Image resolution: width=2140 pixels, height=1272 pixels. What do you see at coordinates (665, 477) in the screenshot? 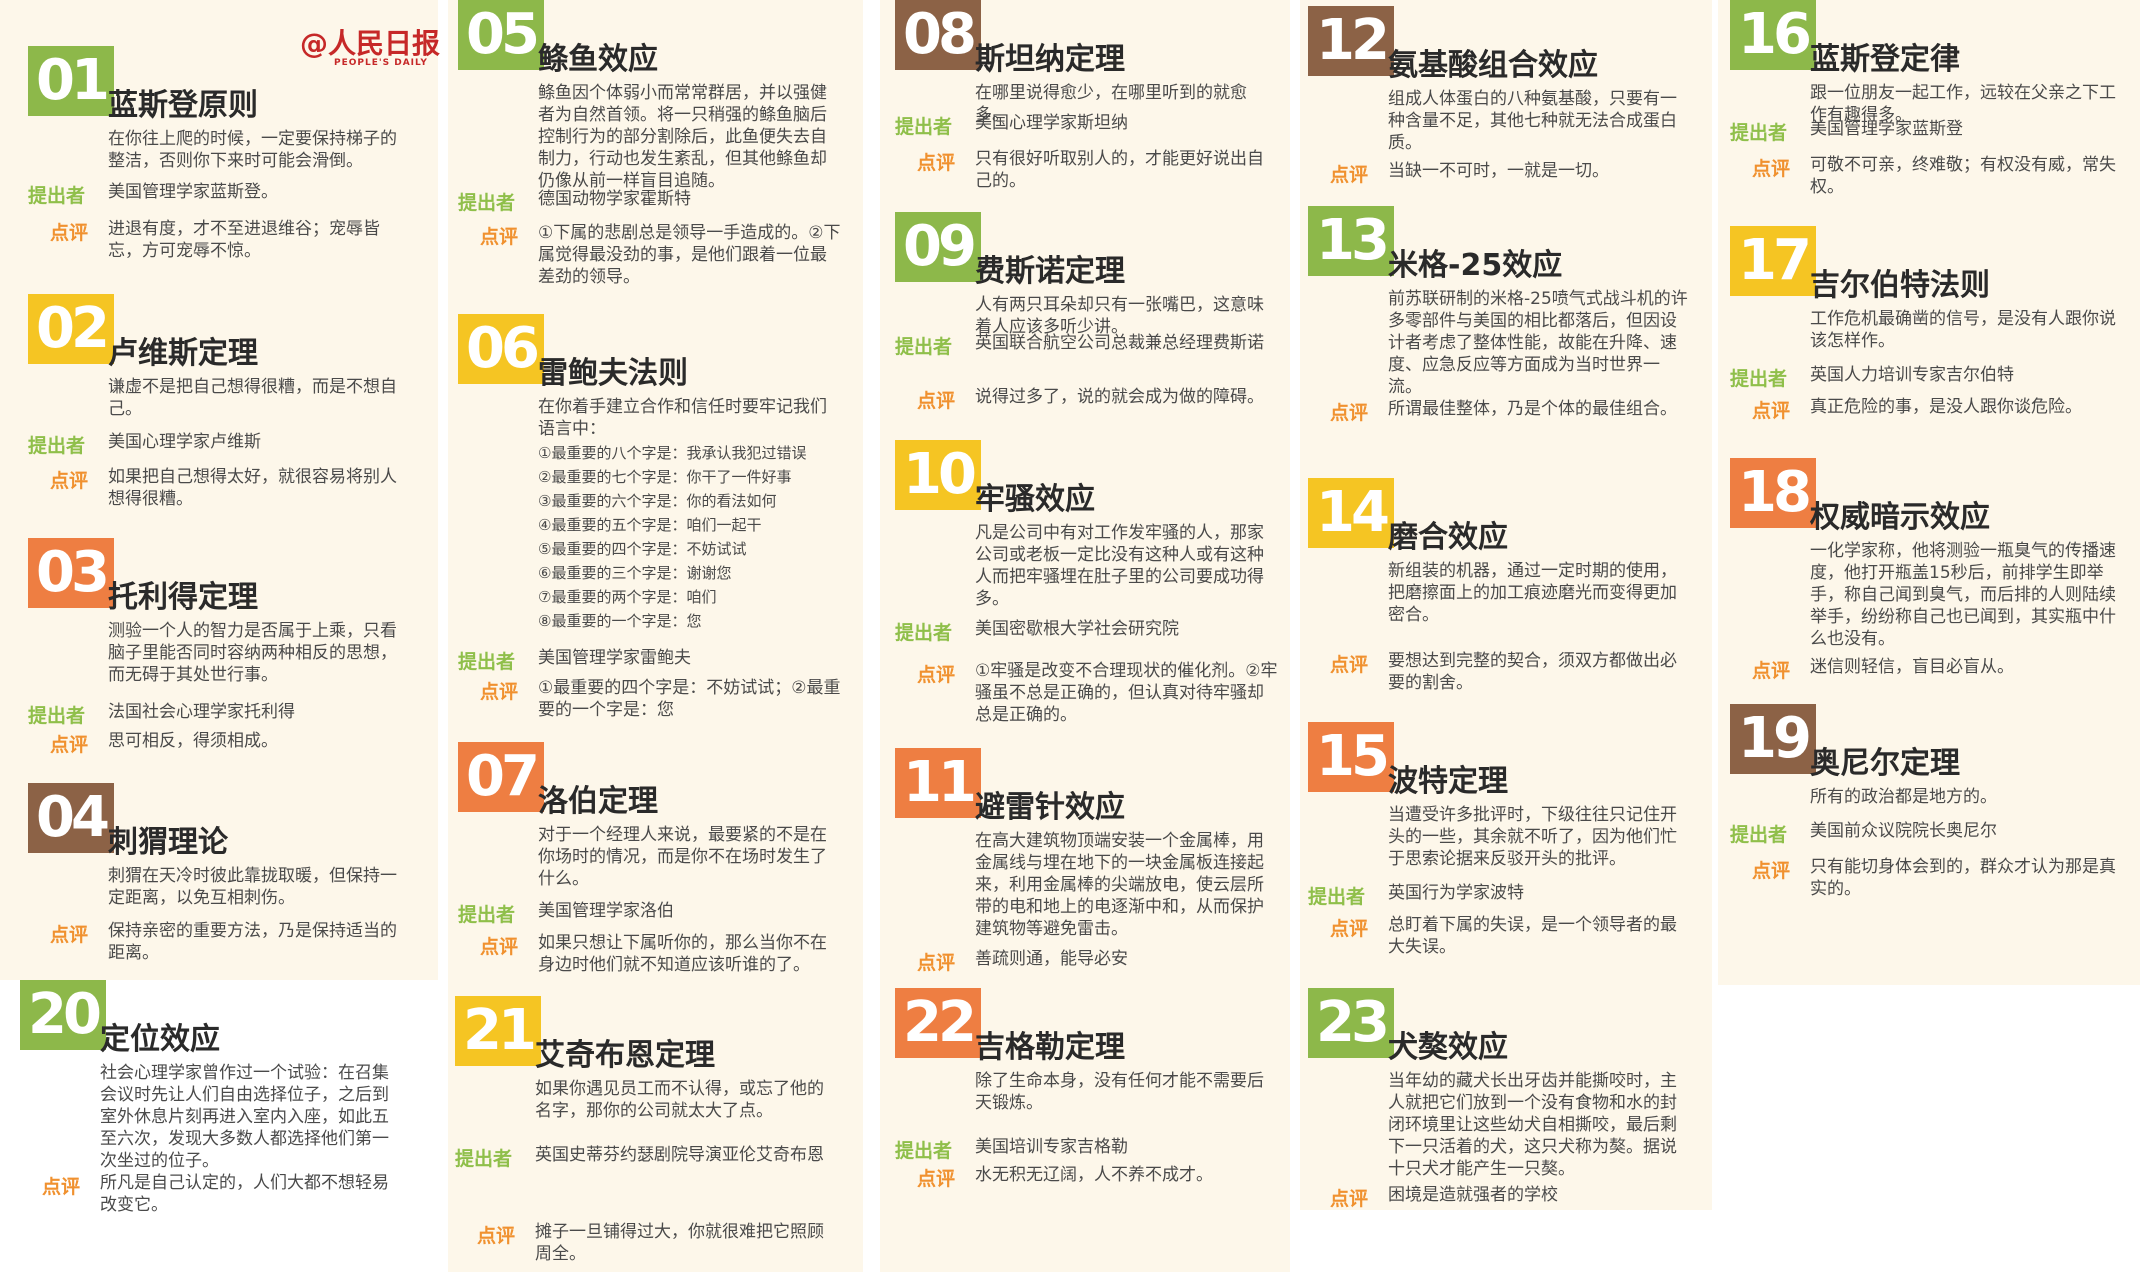
I see `law-list-item: ②最重要的七个字是：你干了一件好事` at bounding box center [665, 477].